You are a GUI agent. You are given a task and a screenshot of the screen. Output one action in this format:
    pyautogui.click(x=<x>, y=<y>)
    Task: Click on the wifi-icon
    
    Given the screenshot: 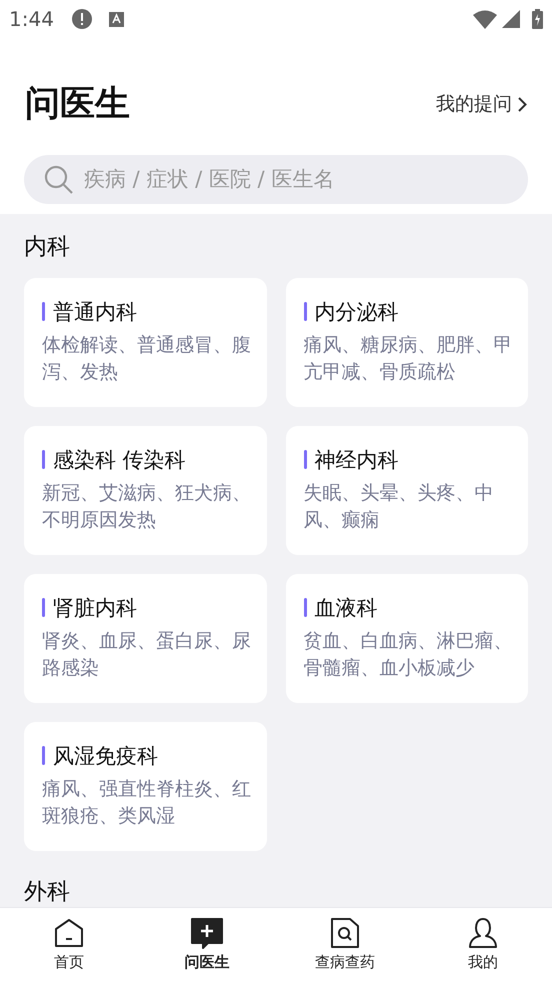 What is the action you would take?
    pyautogui.click(x=485, y=19)
    